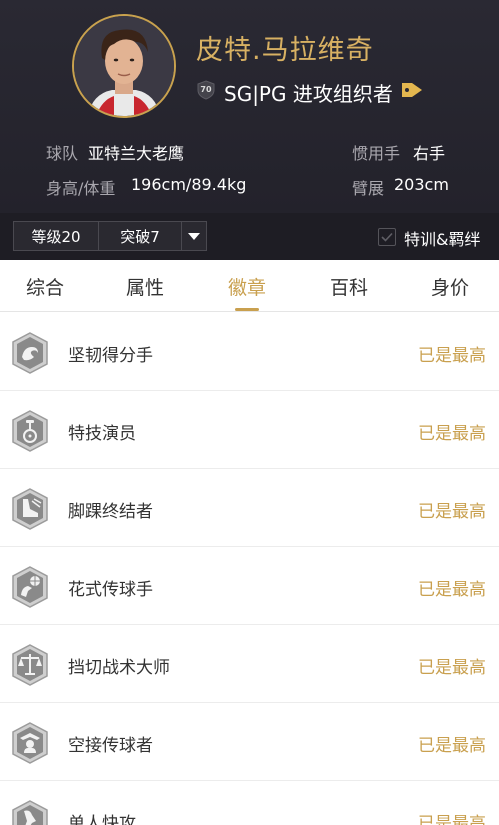  I want to click on height-weight-label: 身高/体重, so click(81, 188).